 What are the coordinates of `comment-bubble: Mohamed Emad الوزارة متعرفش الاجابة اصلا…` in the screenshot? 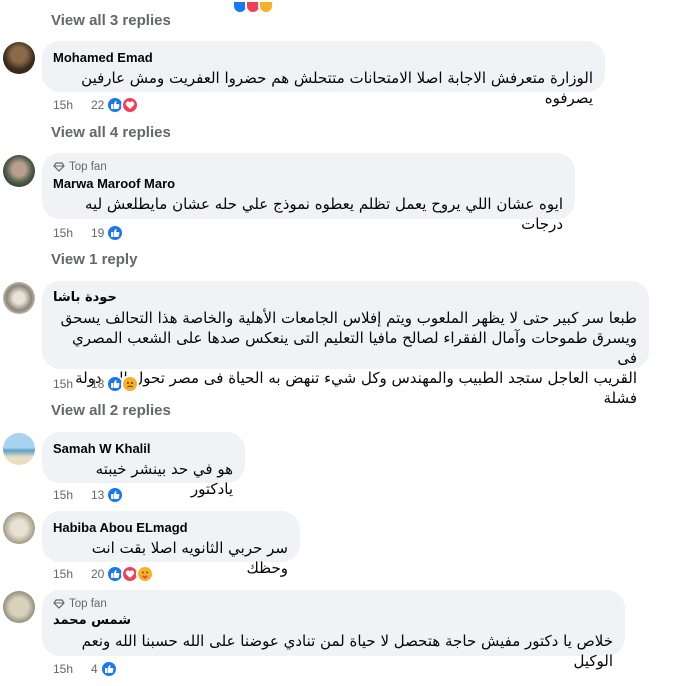 It's located at (323, 74).